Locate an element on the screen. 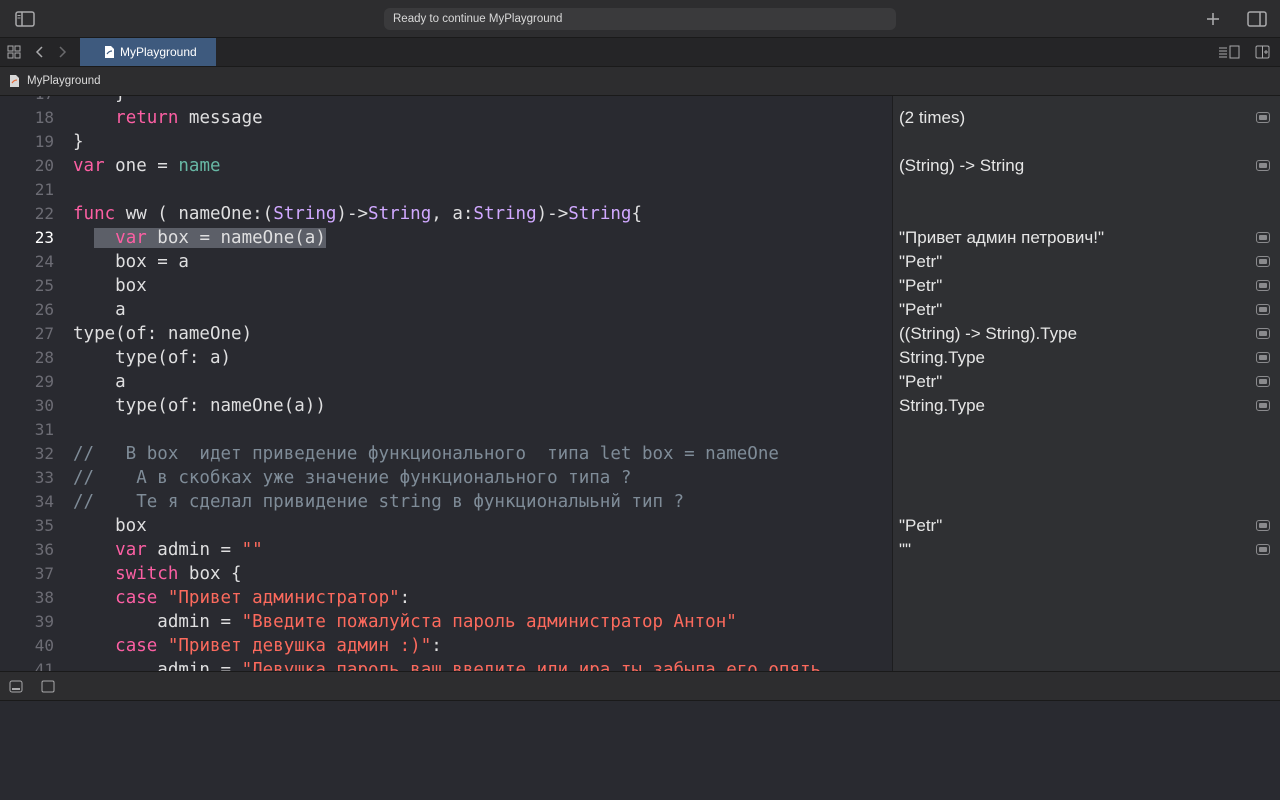 This screenshot has width=1280, height=800. code-line: 35 box is located at coordinates (446, 526).